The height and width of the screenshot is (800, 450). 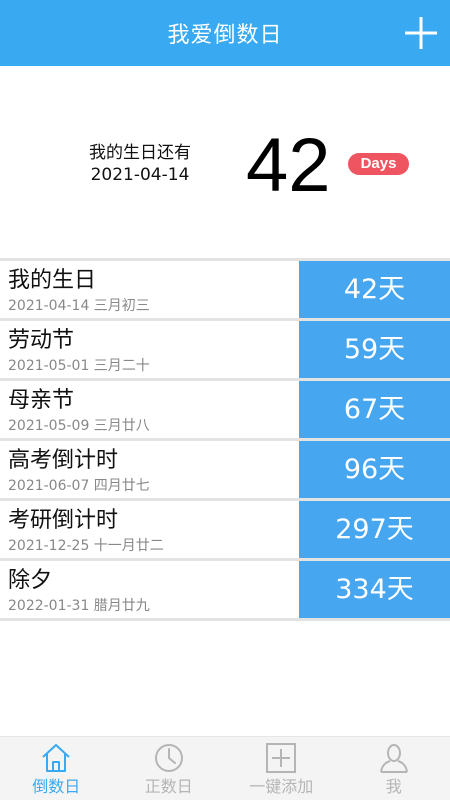 What do you see at coordinates (140, 164) in the screenshot?
I see `featured-info: 我的生日还有 2021-04-14` at bounding box center [140, 164].